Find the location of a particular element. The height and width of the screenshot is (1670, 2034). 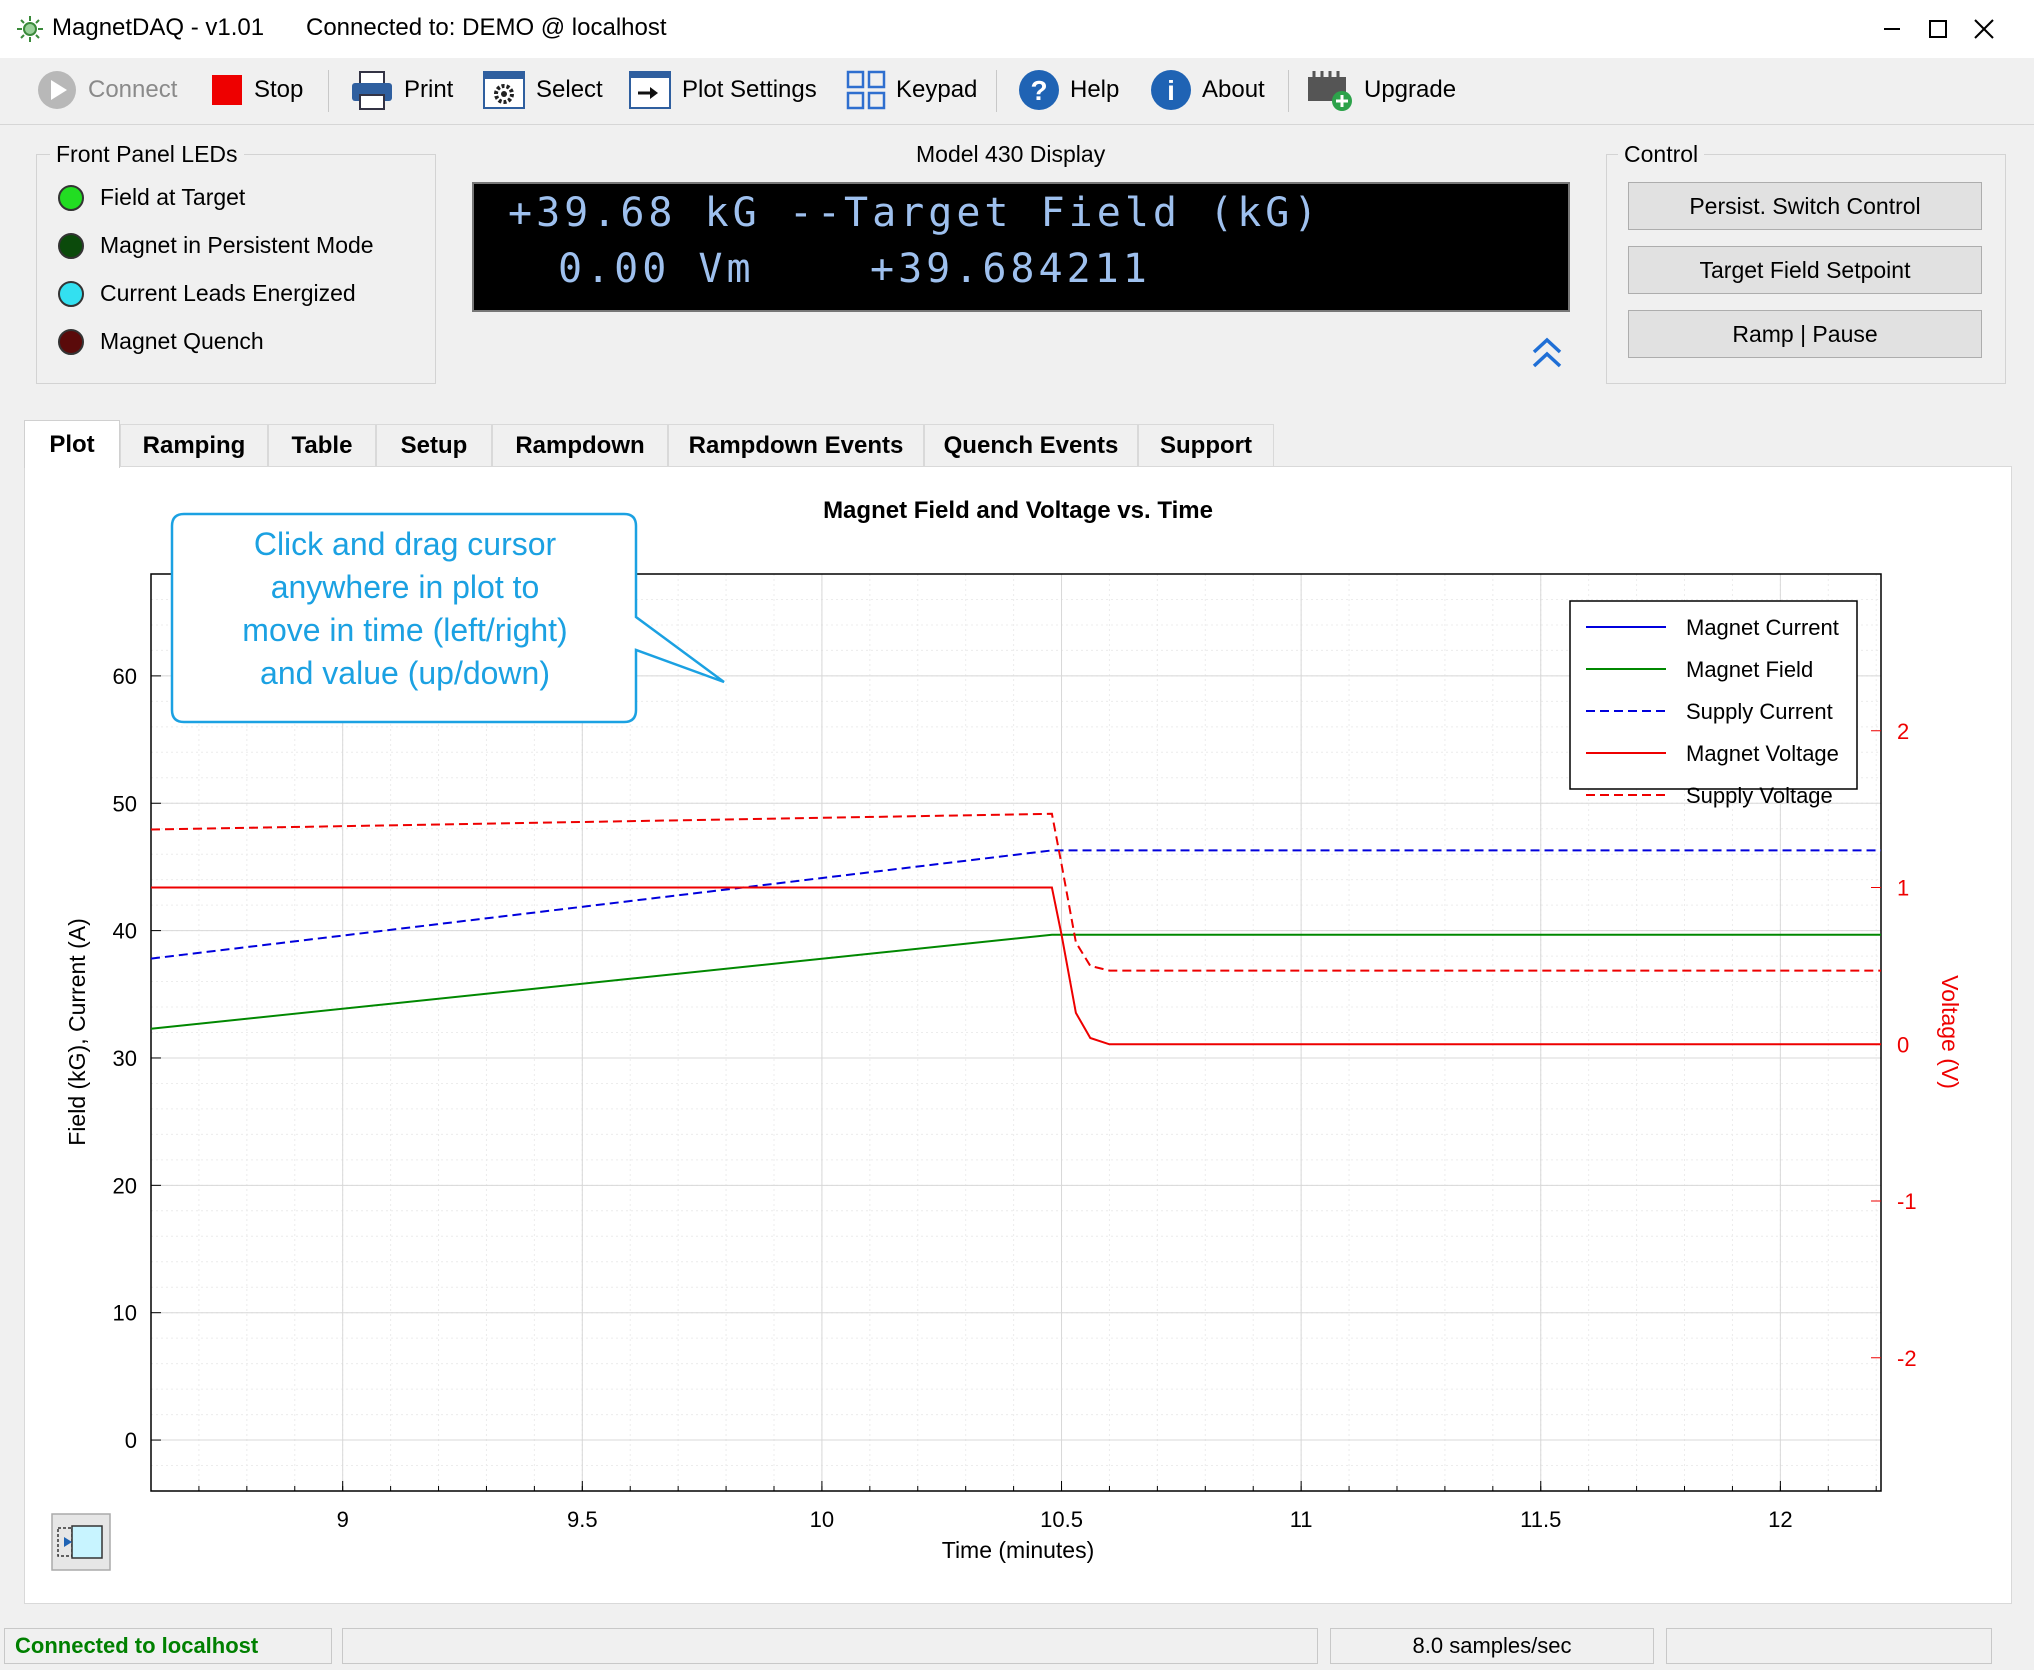

led-row: Magnet in Persistent Mode is located at coordinates (216, 245).